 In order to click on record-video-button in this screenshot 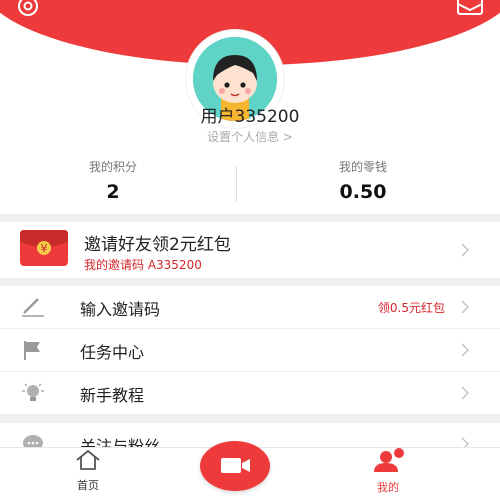, I will do `click(235, 466)`.